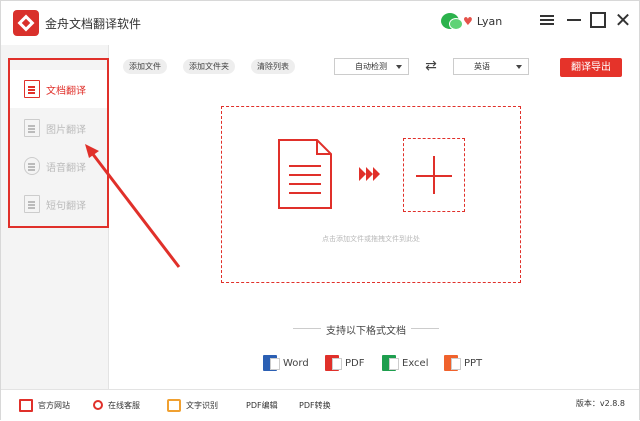 This screenshot has width=640, height=421. I want to click on monitor-icon, so click(26, 405).